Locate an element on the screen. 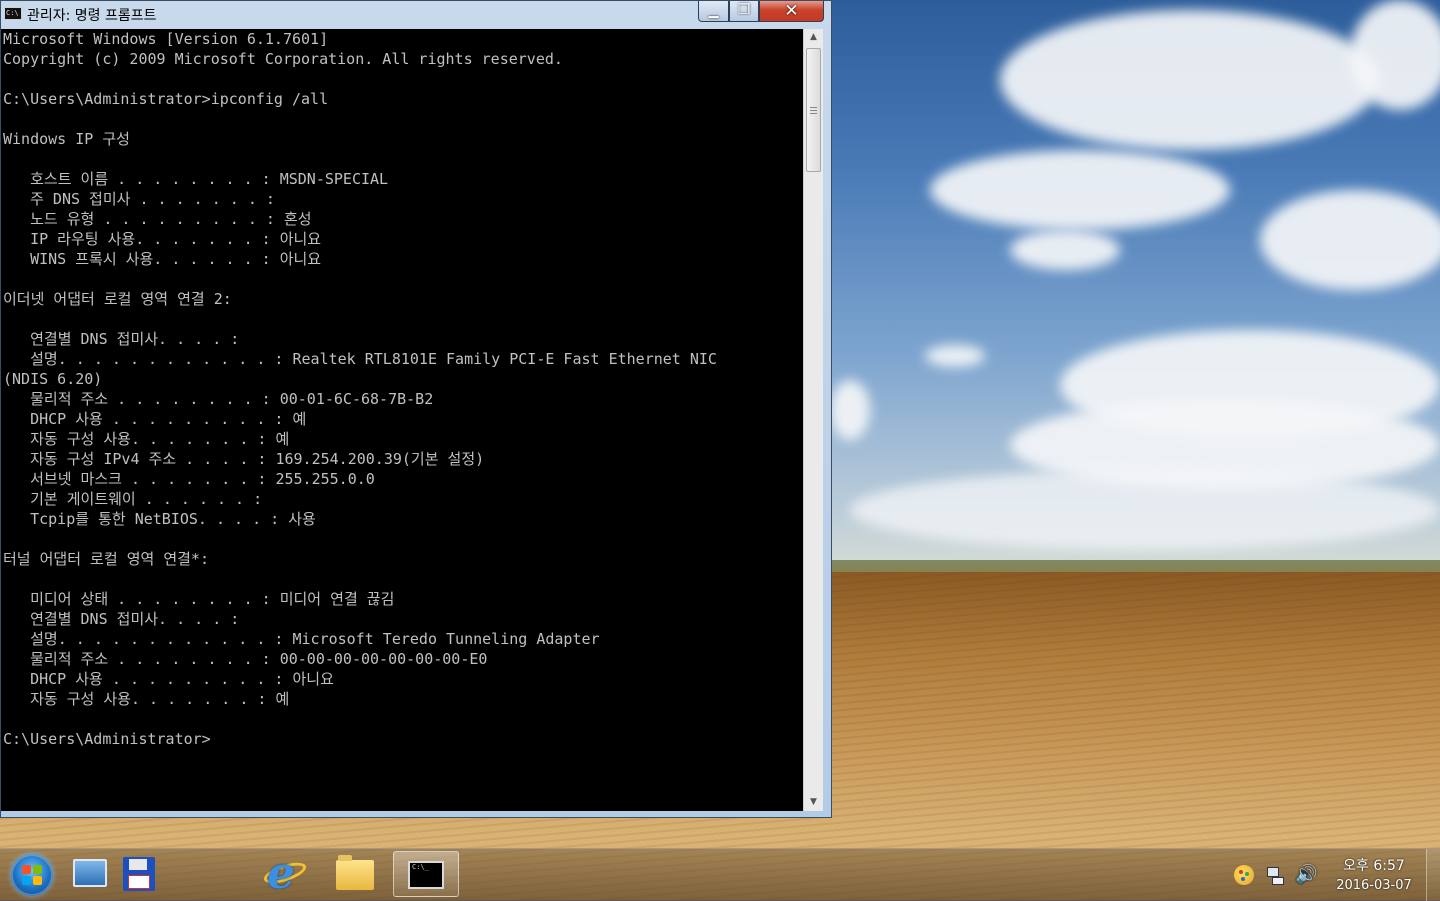 The width and height of the screenshot is (1440, 901). minimize-icon: ▁ is located at coordinates (713, 11).